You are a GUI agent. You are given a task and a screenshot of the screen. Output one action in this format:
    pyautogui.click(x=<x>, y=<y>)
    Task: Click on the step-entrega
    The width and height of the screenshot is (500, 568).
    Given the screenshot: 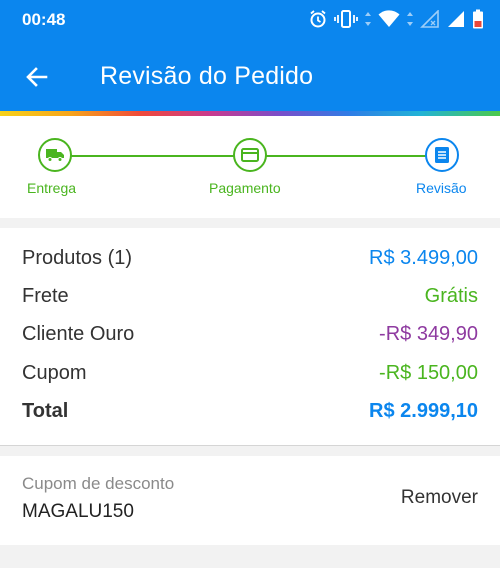 What is the action you would take?
    pyautogui.click(x=55, y=155)
    